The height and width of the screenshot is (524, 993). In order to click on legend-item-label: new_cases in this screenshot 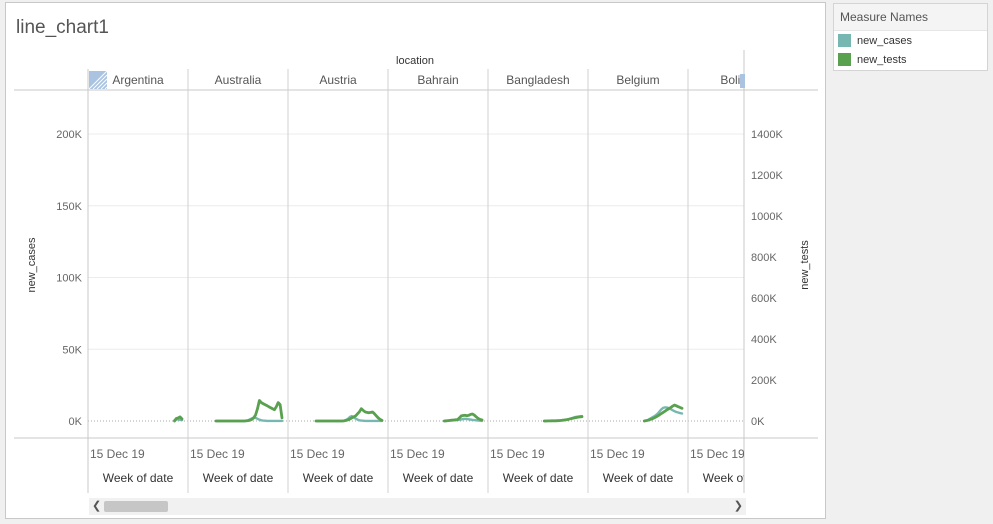, I will do `click(885, 40)`.